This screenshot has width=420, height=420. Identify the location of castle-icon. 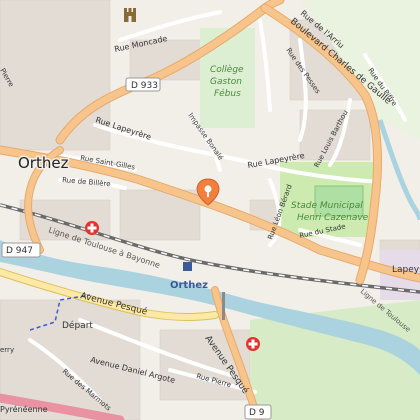
(130, 15).